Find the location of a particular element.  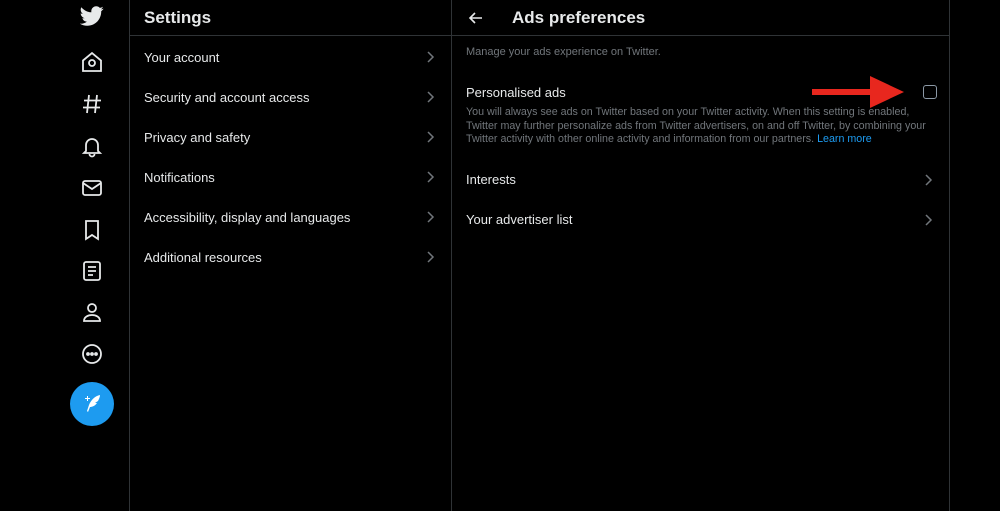

settings-item-notifications: Notifications is located at coordinates (290, 177).